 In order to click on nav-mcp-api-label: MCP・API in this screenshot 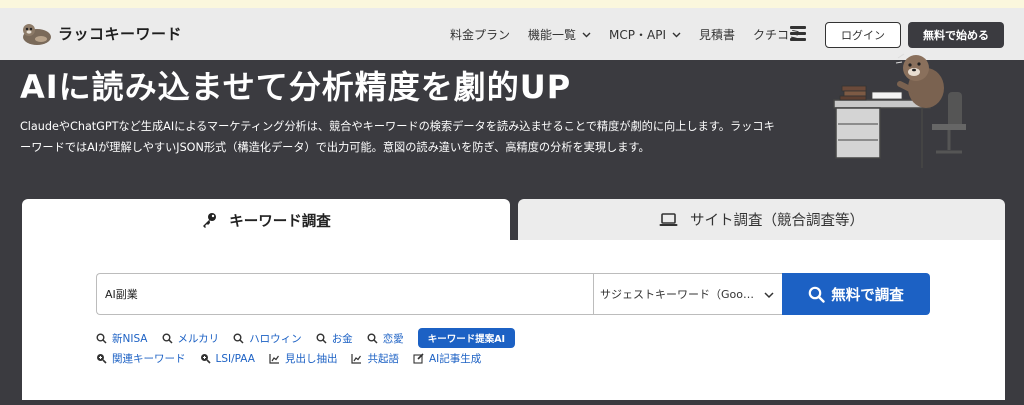, I will do `click(637, 34)`.